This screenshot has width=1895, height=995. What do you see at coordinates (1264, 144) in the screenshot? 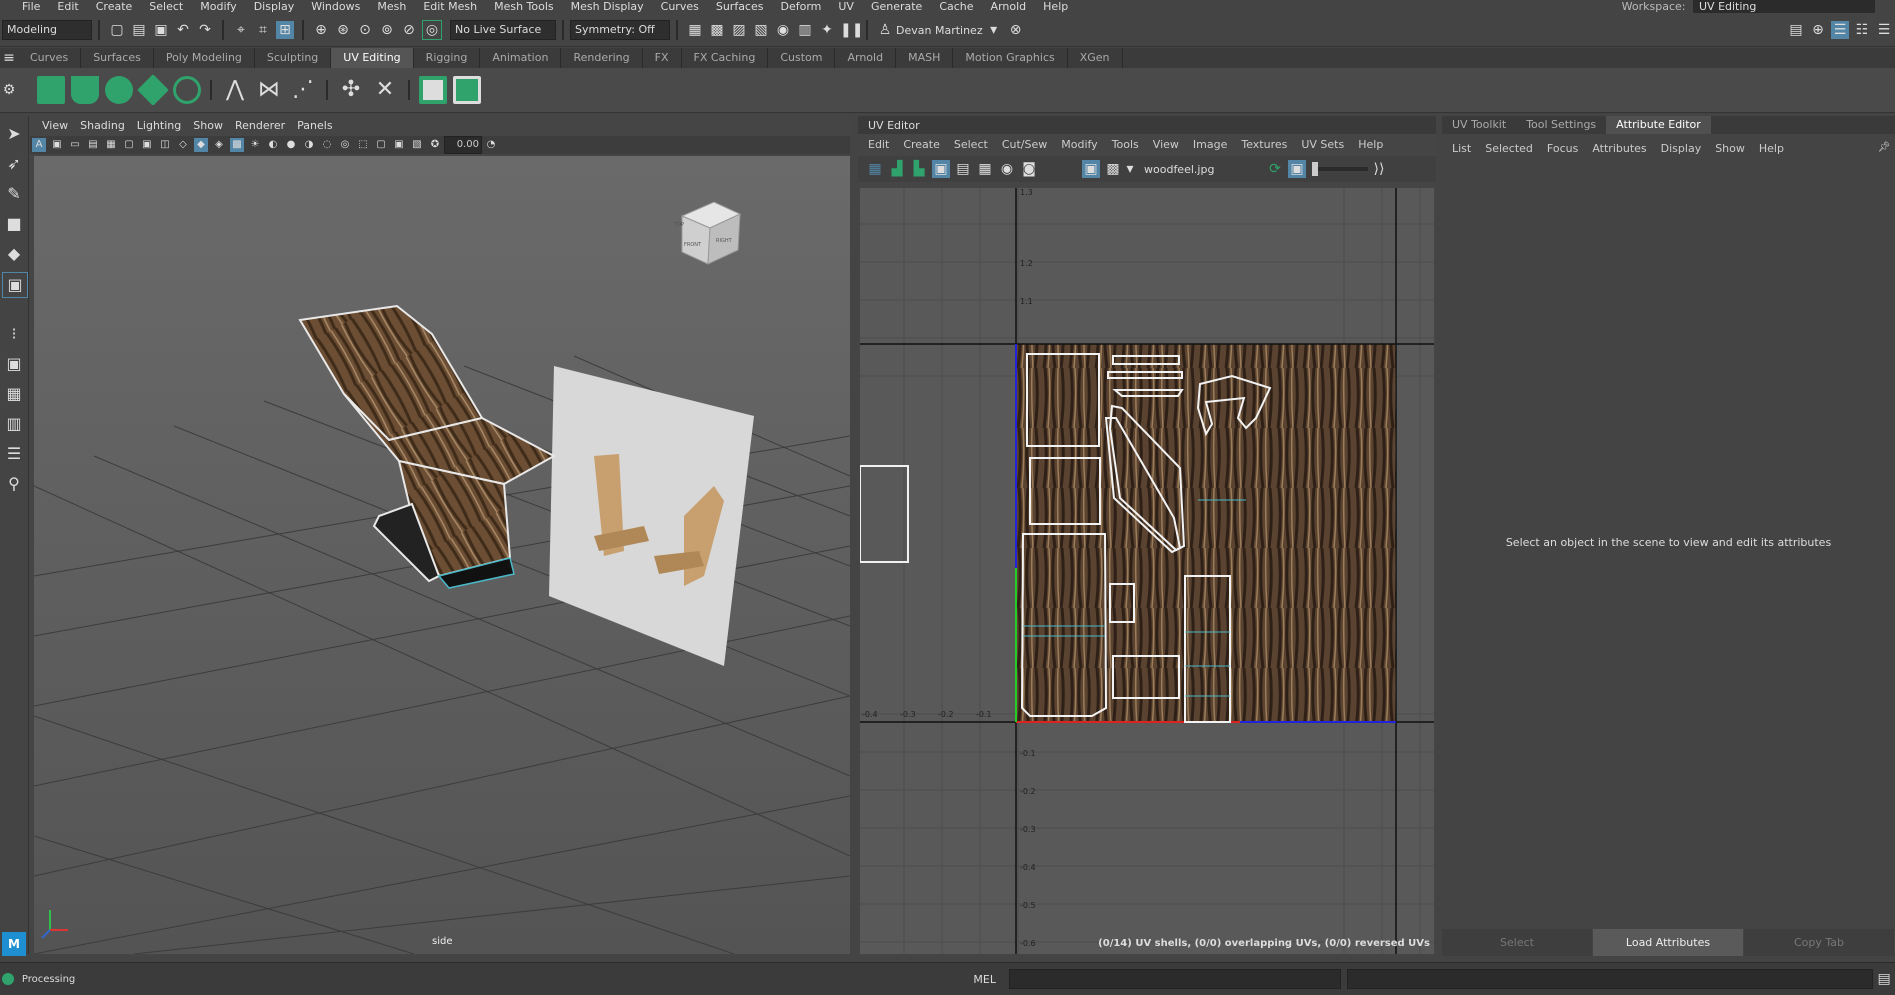
I see `uv-menu-textures: Textures` at bounding box center [1264, 144].